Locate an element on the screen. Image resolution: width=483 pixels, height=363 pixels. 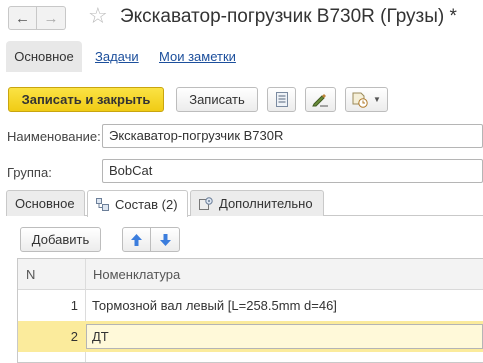
name-label: Наименование: is located at coordinates (54, 136).